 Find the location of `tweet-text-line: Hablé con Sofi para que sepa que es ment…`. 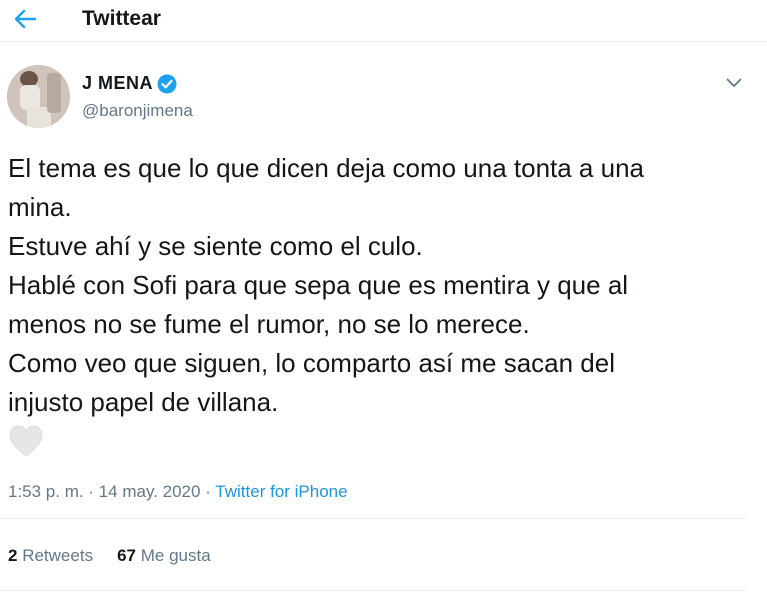

tweet-text-line: Hablé con Sofi para que sepa que es ment… is located at coordinates (318, 285).